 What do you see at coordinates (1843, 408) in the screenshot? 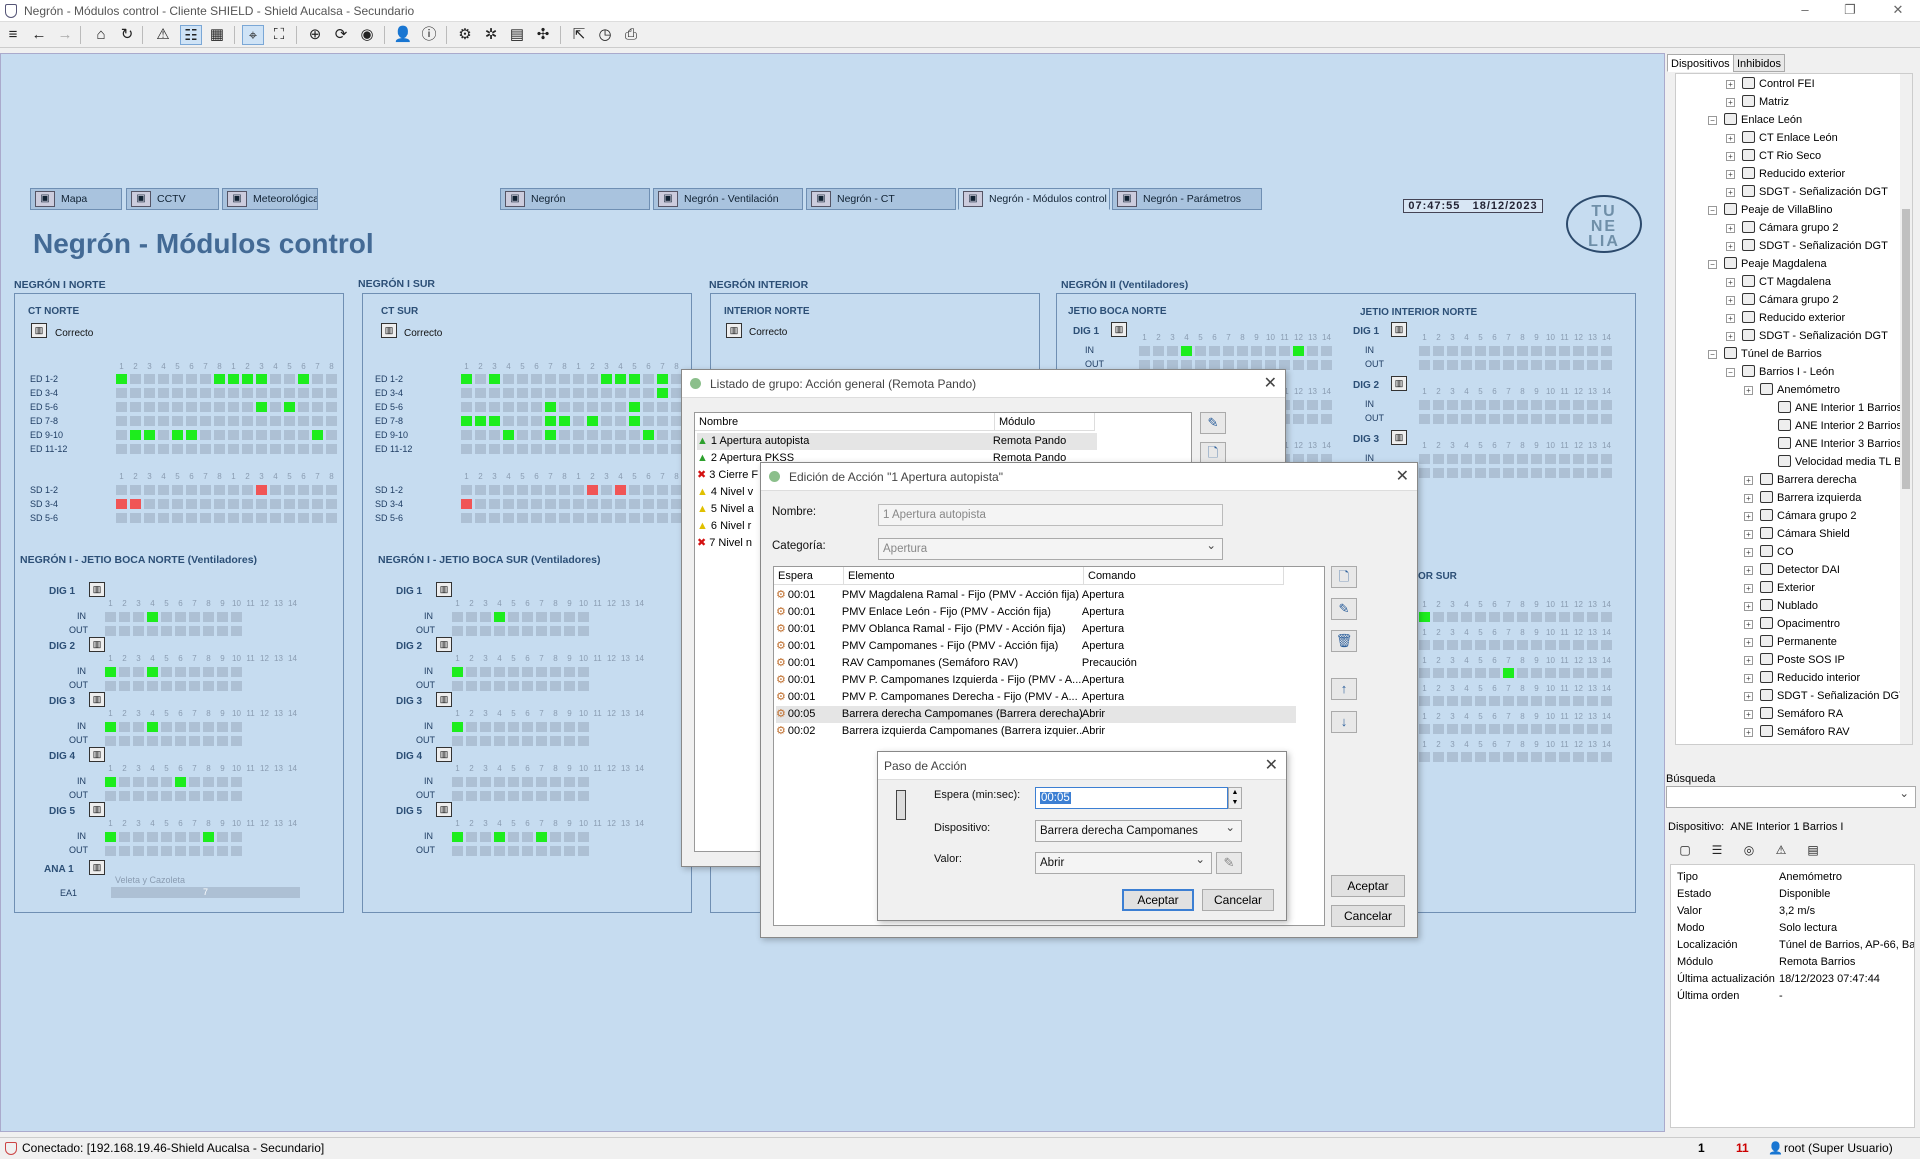
I see `tree-node: ANE Interior 1 Barrios I` at bounding box center [1843, 408].